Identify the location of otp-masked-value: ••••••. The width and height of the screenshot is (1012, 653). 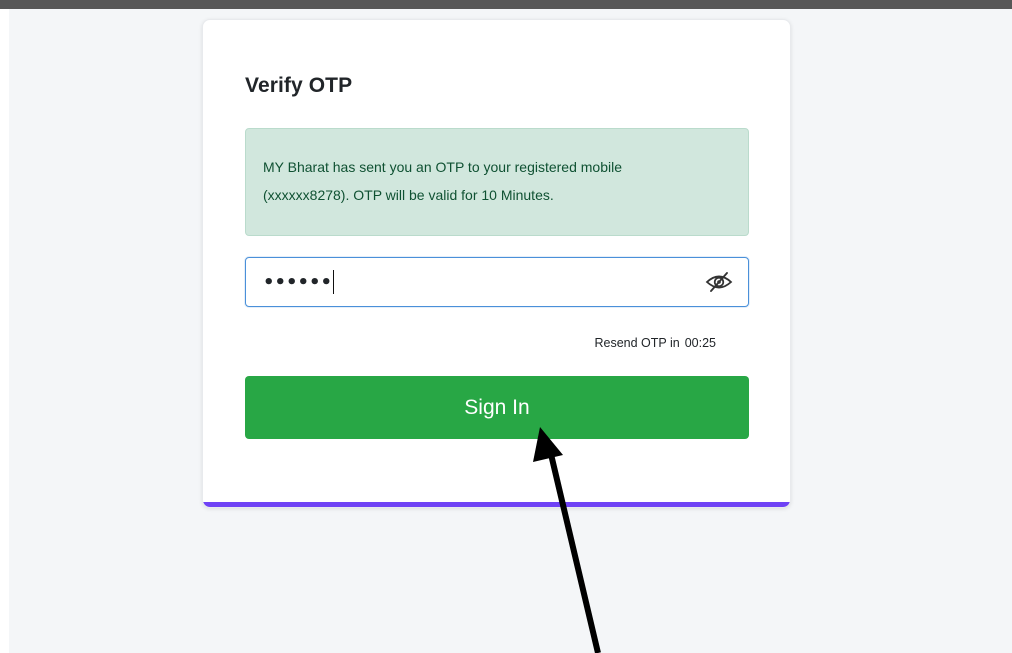
(298, 282).